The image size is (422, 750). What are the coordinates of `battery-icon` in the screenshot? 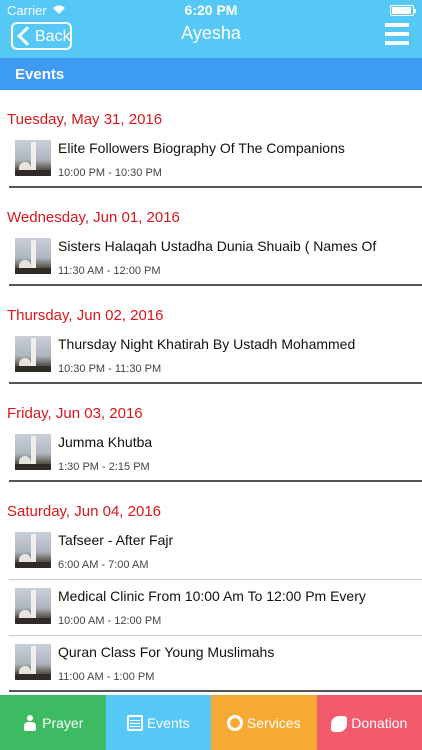 It's located at (403, 10).